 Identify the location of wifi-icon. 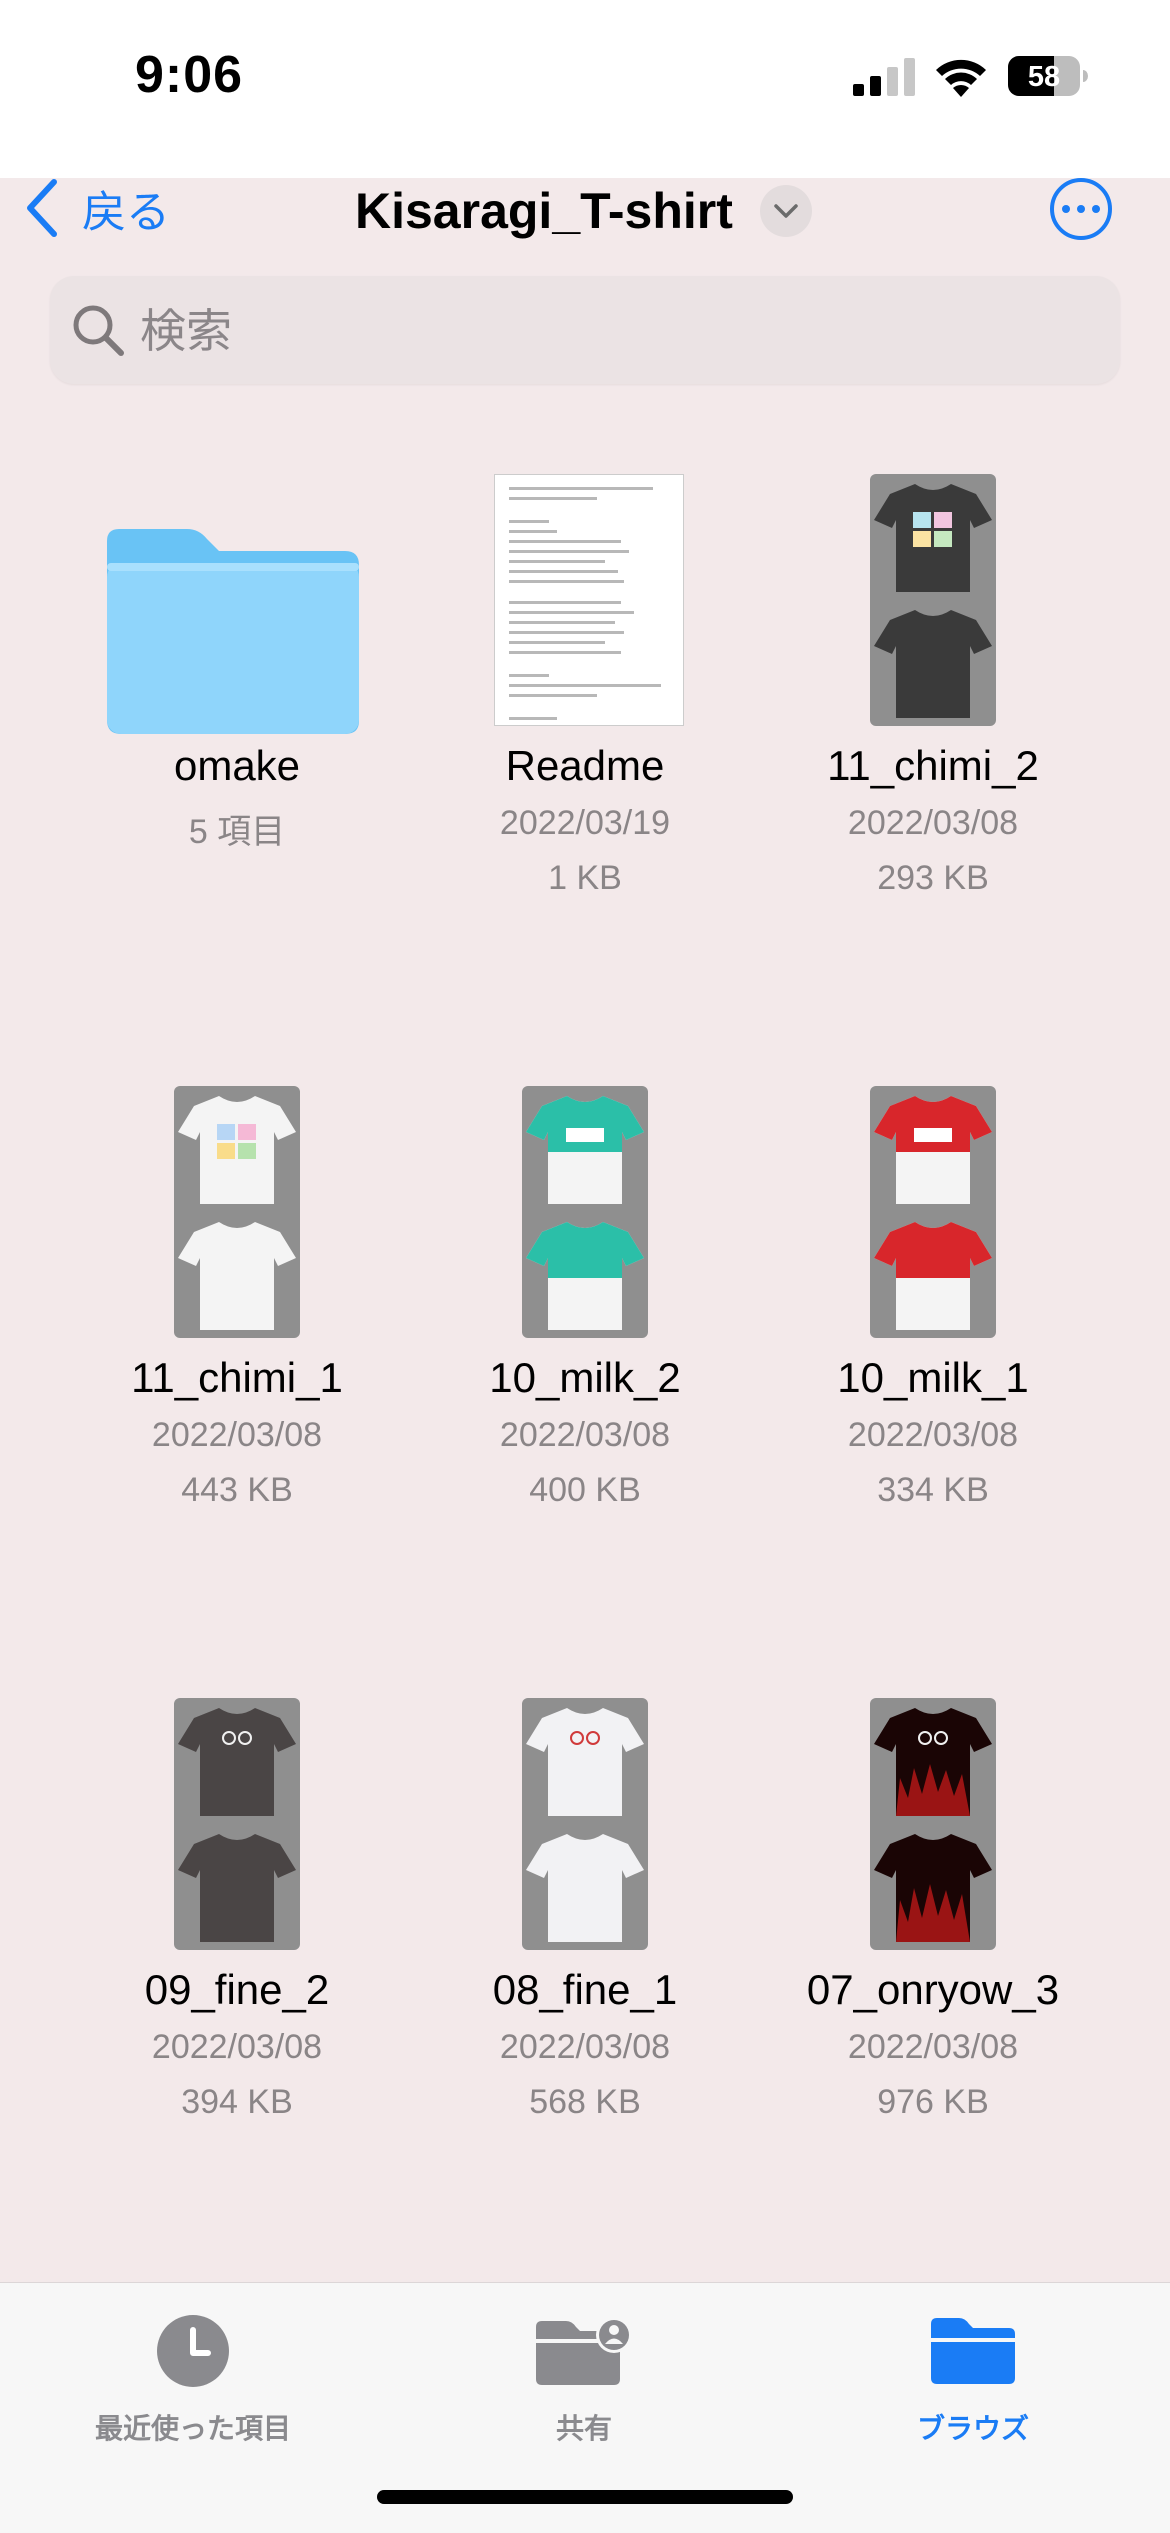
(961, 78).